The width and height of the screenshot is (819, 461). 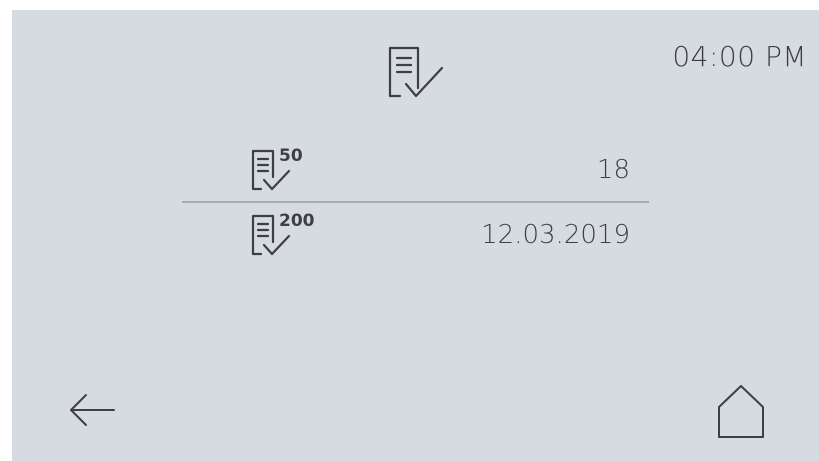 What do you see at coordinates (291, 156) in the screenshot?
I see `badge-50: 50` at bounding box center [291, 156].